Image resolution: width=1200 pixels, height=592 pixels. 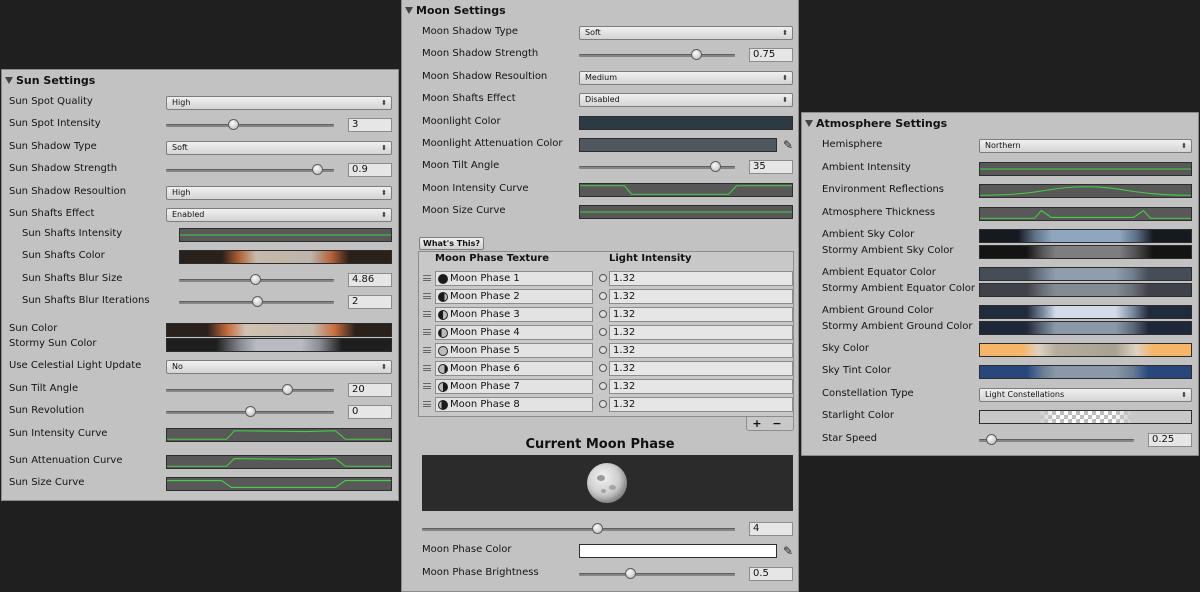 I want to click on sun-settings-header: Sun Settings, so click(x=50, y=80).